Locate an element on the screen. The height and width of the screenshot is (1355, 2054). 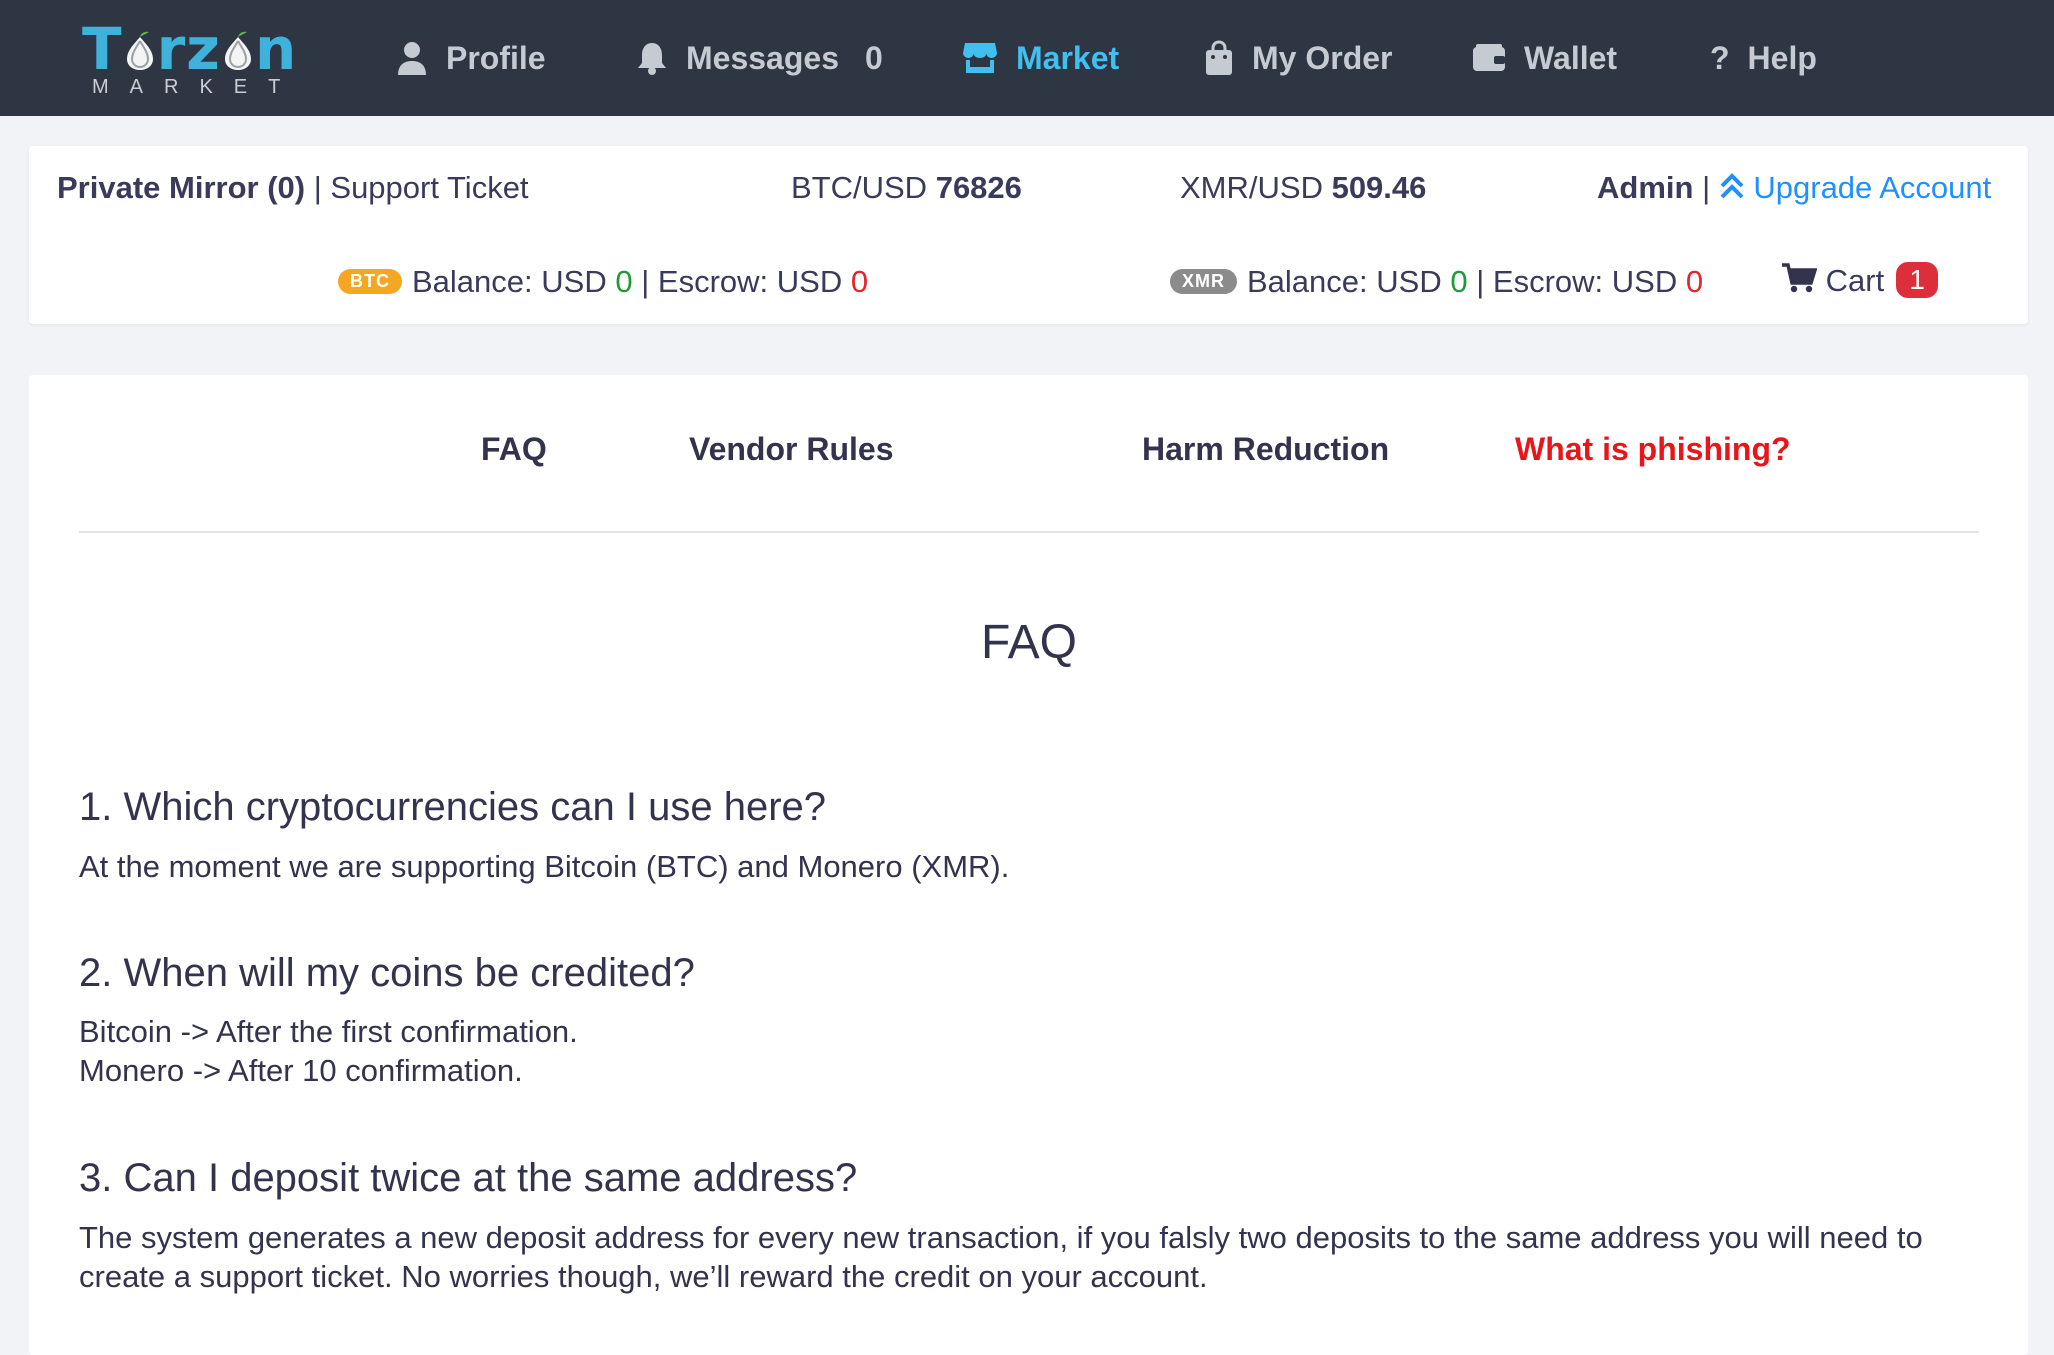
tab-what-is-phishing: What is phishing? is located at coordinates (1653, 449).